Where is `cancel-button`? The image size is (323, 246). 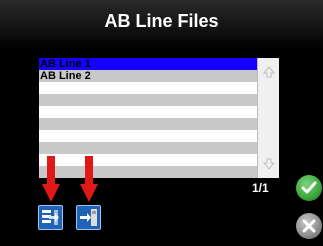
cancel-button is located at coordinates (309, 226).